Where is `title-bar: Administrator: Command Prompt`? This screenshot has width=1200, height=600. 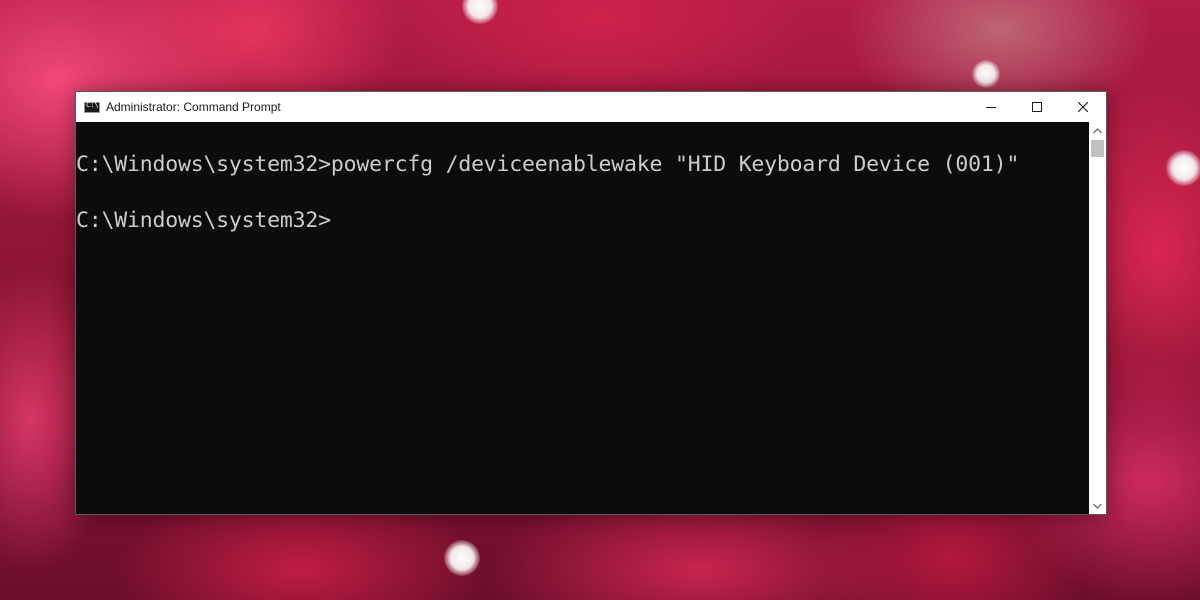 title-bar: Administrator: Command Prompt is located at coordinates (591, 107).